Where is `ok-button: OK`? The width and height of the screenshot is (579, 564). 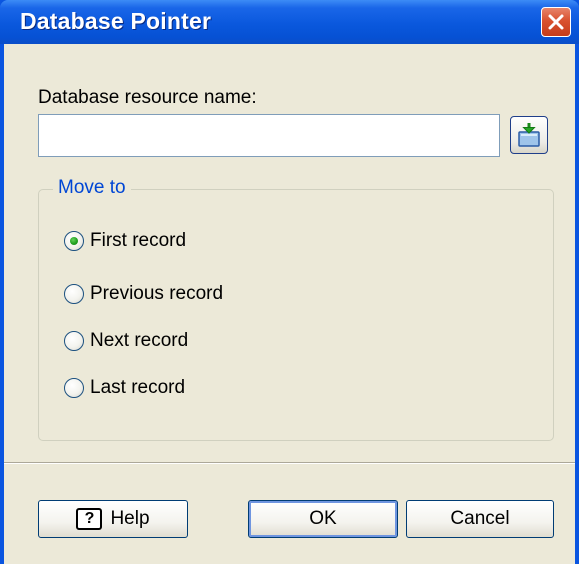
ok-button: OK is located at coordinates (323, 519).